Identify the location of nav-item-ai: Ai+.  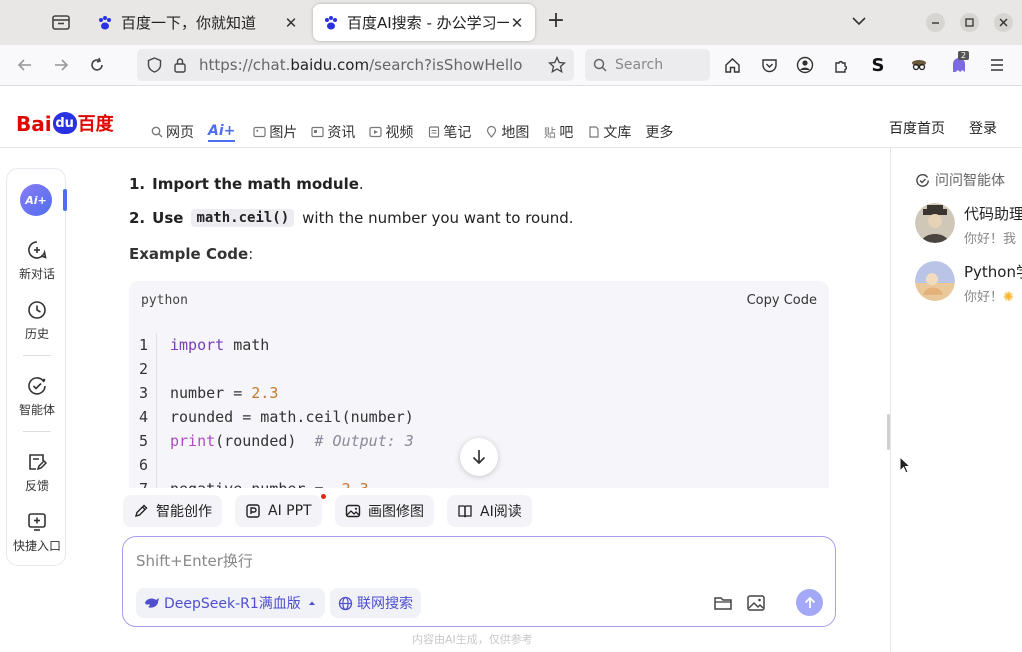
(222, 132).